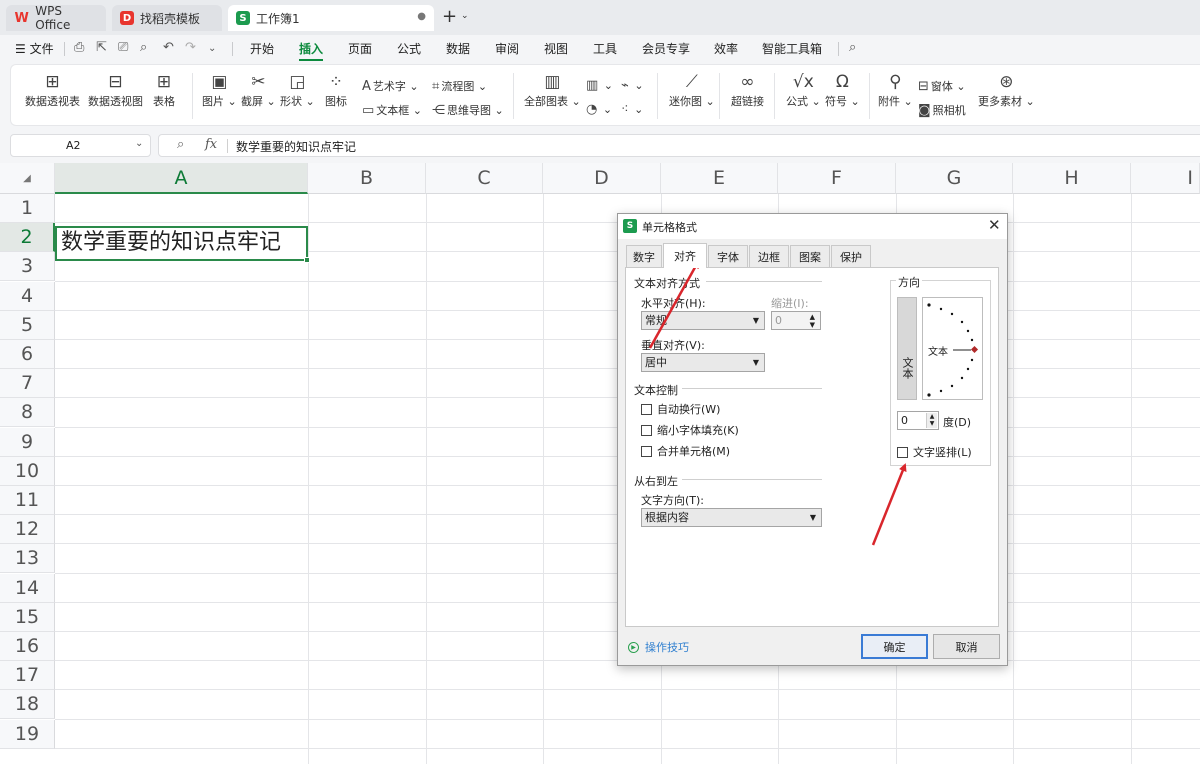 This screenshot has height=764, width=1200. What do you see at coordinates (954, 178) in the screenshot?
I see `column-header-g: G` at bounding box center [954, 178].